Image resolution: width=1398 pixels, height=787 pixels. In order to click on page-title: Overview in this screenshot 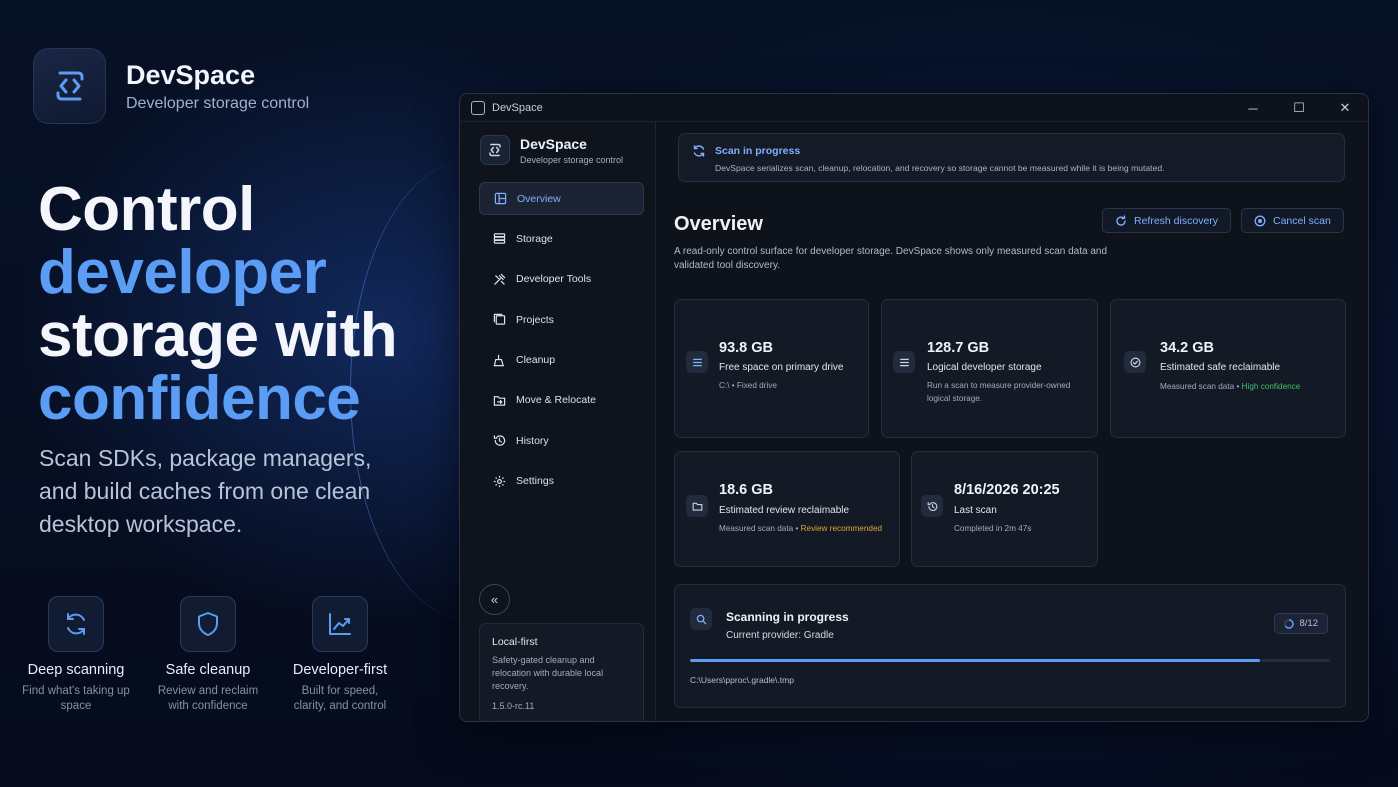, I will do `click(718, 224)`.